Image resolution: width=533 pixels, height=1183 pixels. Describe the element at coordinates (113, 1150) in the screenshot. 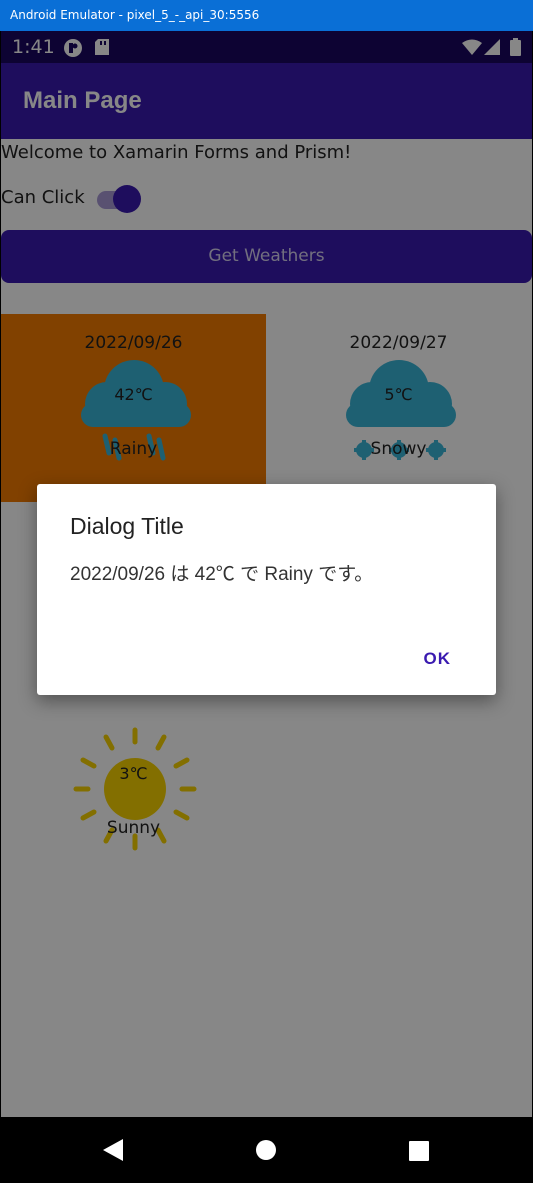

I see `back-icon` at that location.